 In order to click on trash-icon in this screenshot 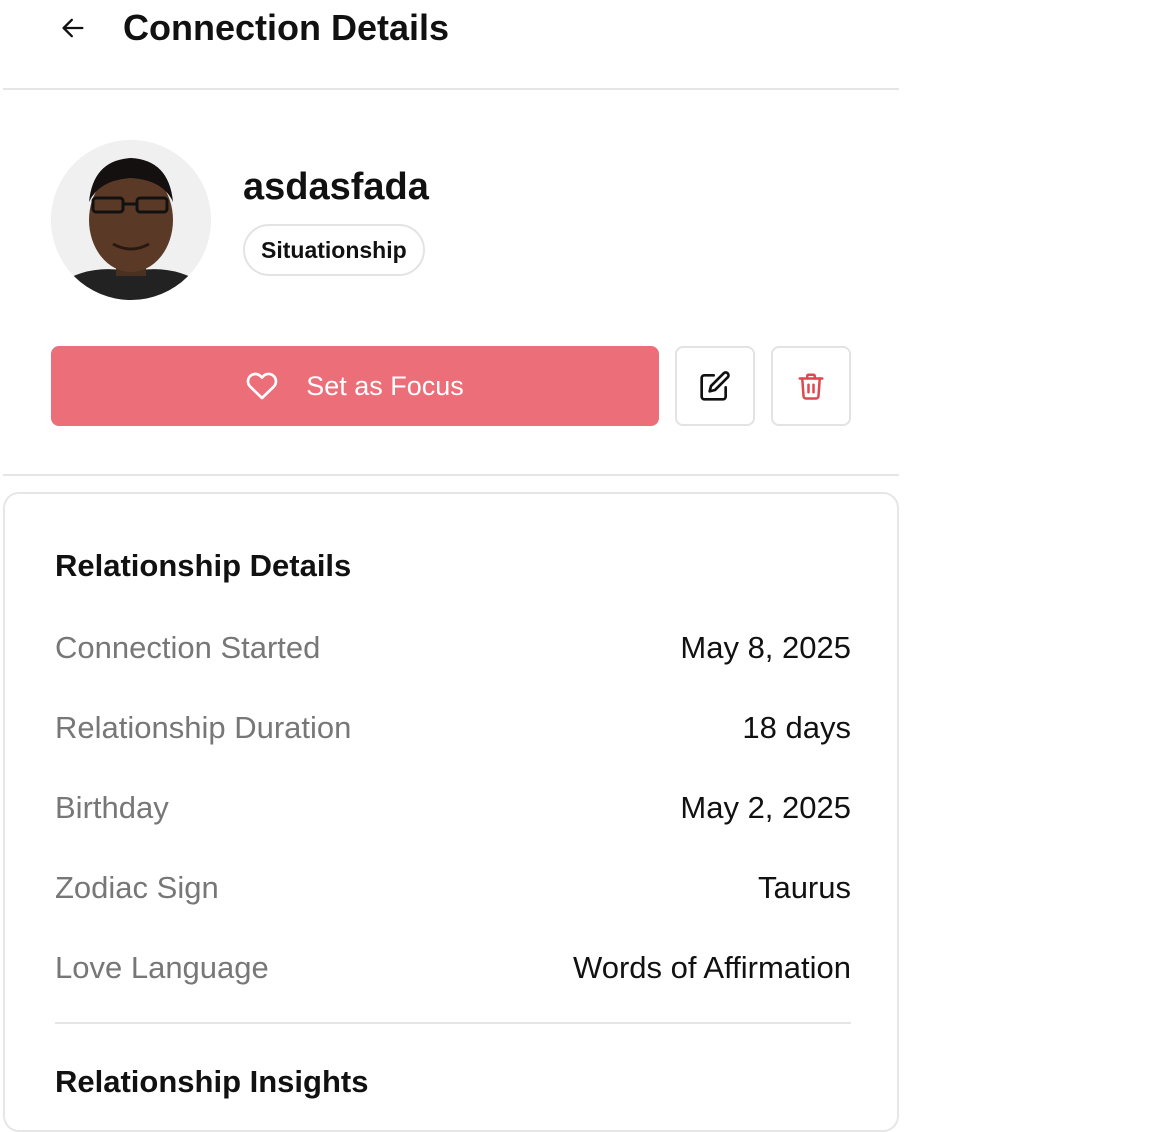, I will do `click(811, 386)`.